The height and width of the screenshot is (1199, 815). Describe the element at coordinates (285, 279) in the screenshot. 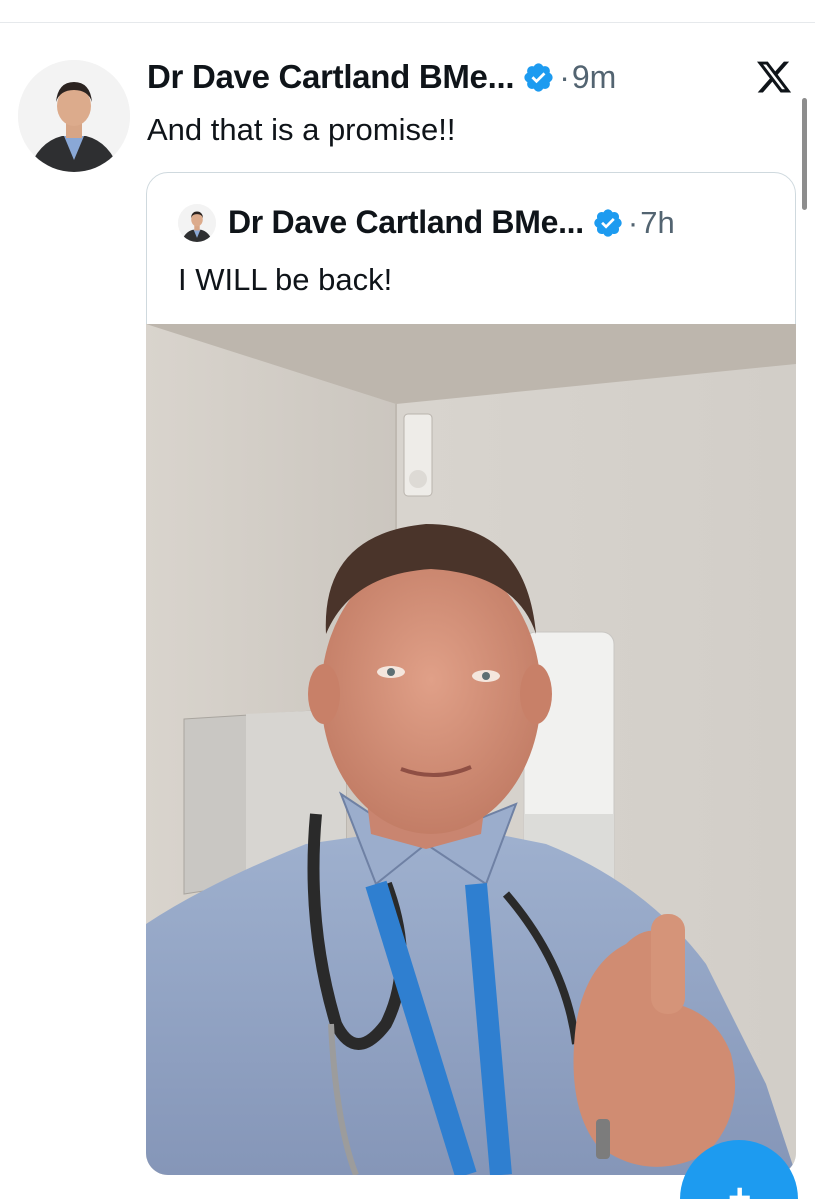

I see `quoted-post-text: I WILL be back!` at that location.